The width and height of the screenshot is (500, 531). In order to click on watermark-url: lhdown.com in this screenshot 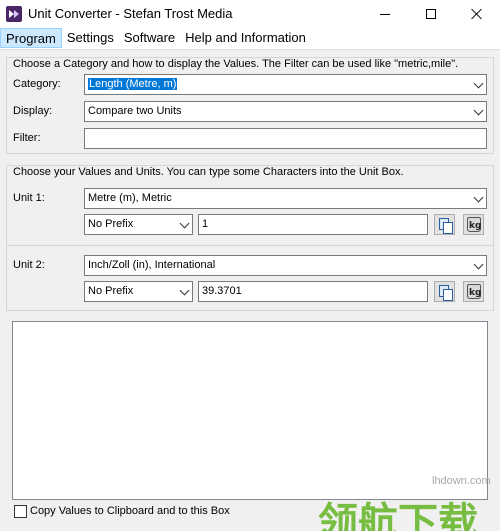, I will do `click(461, 481)`.